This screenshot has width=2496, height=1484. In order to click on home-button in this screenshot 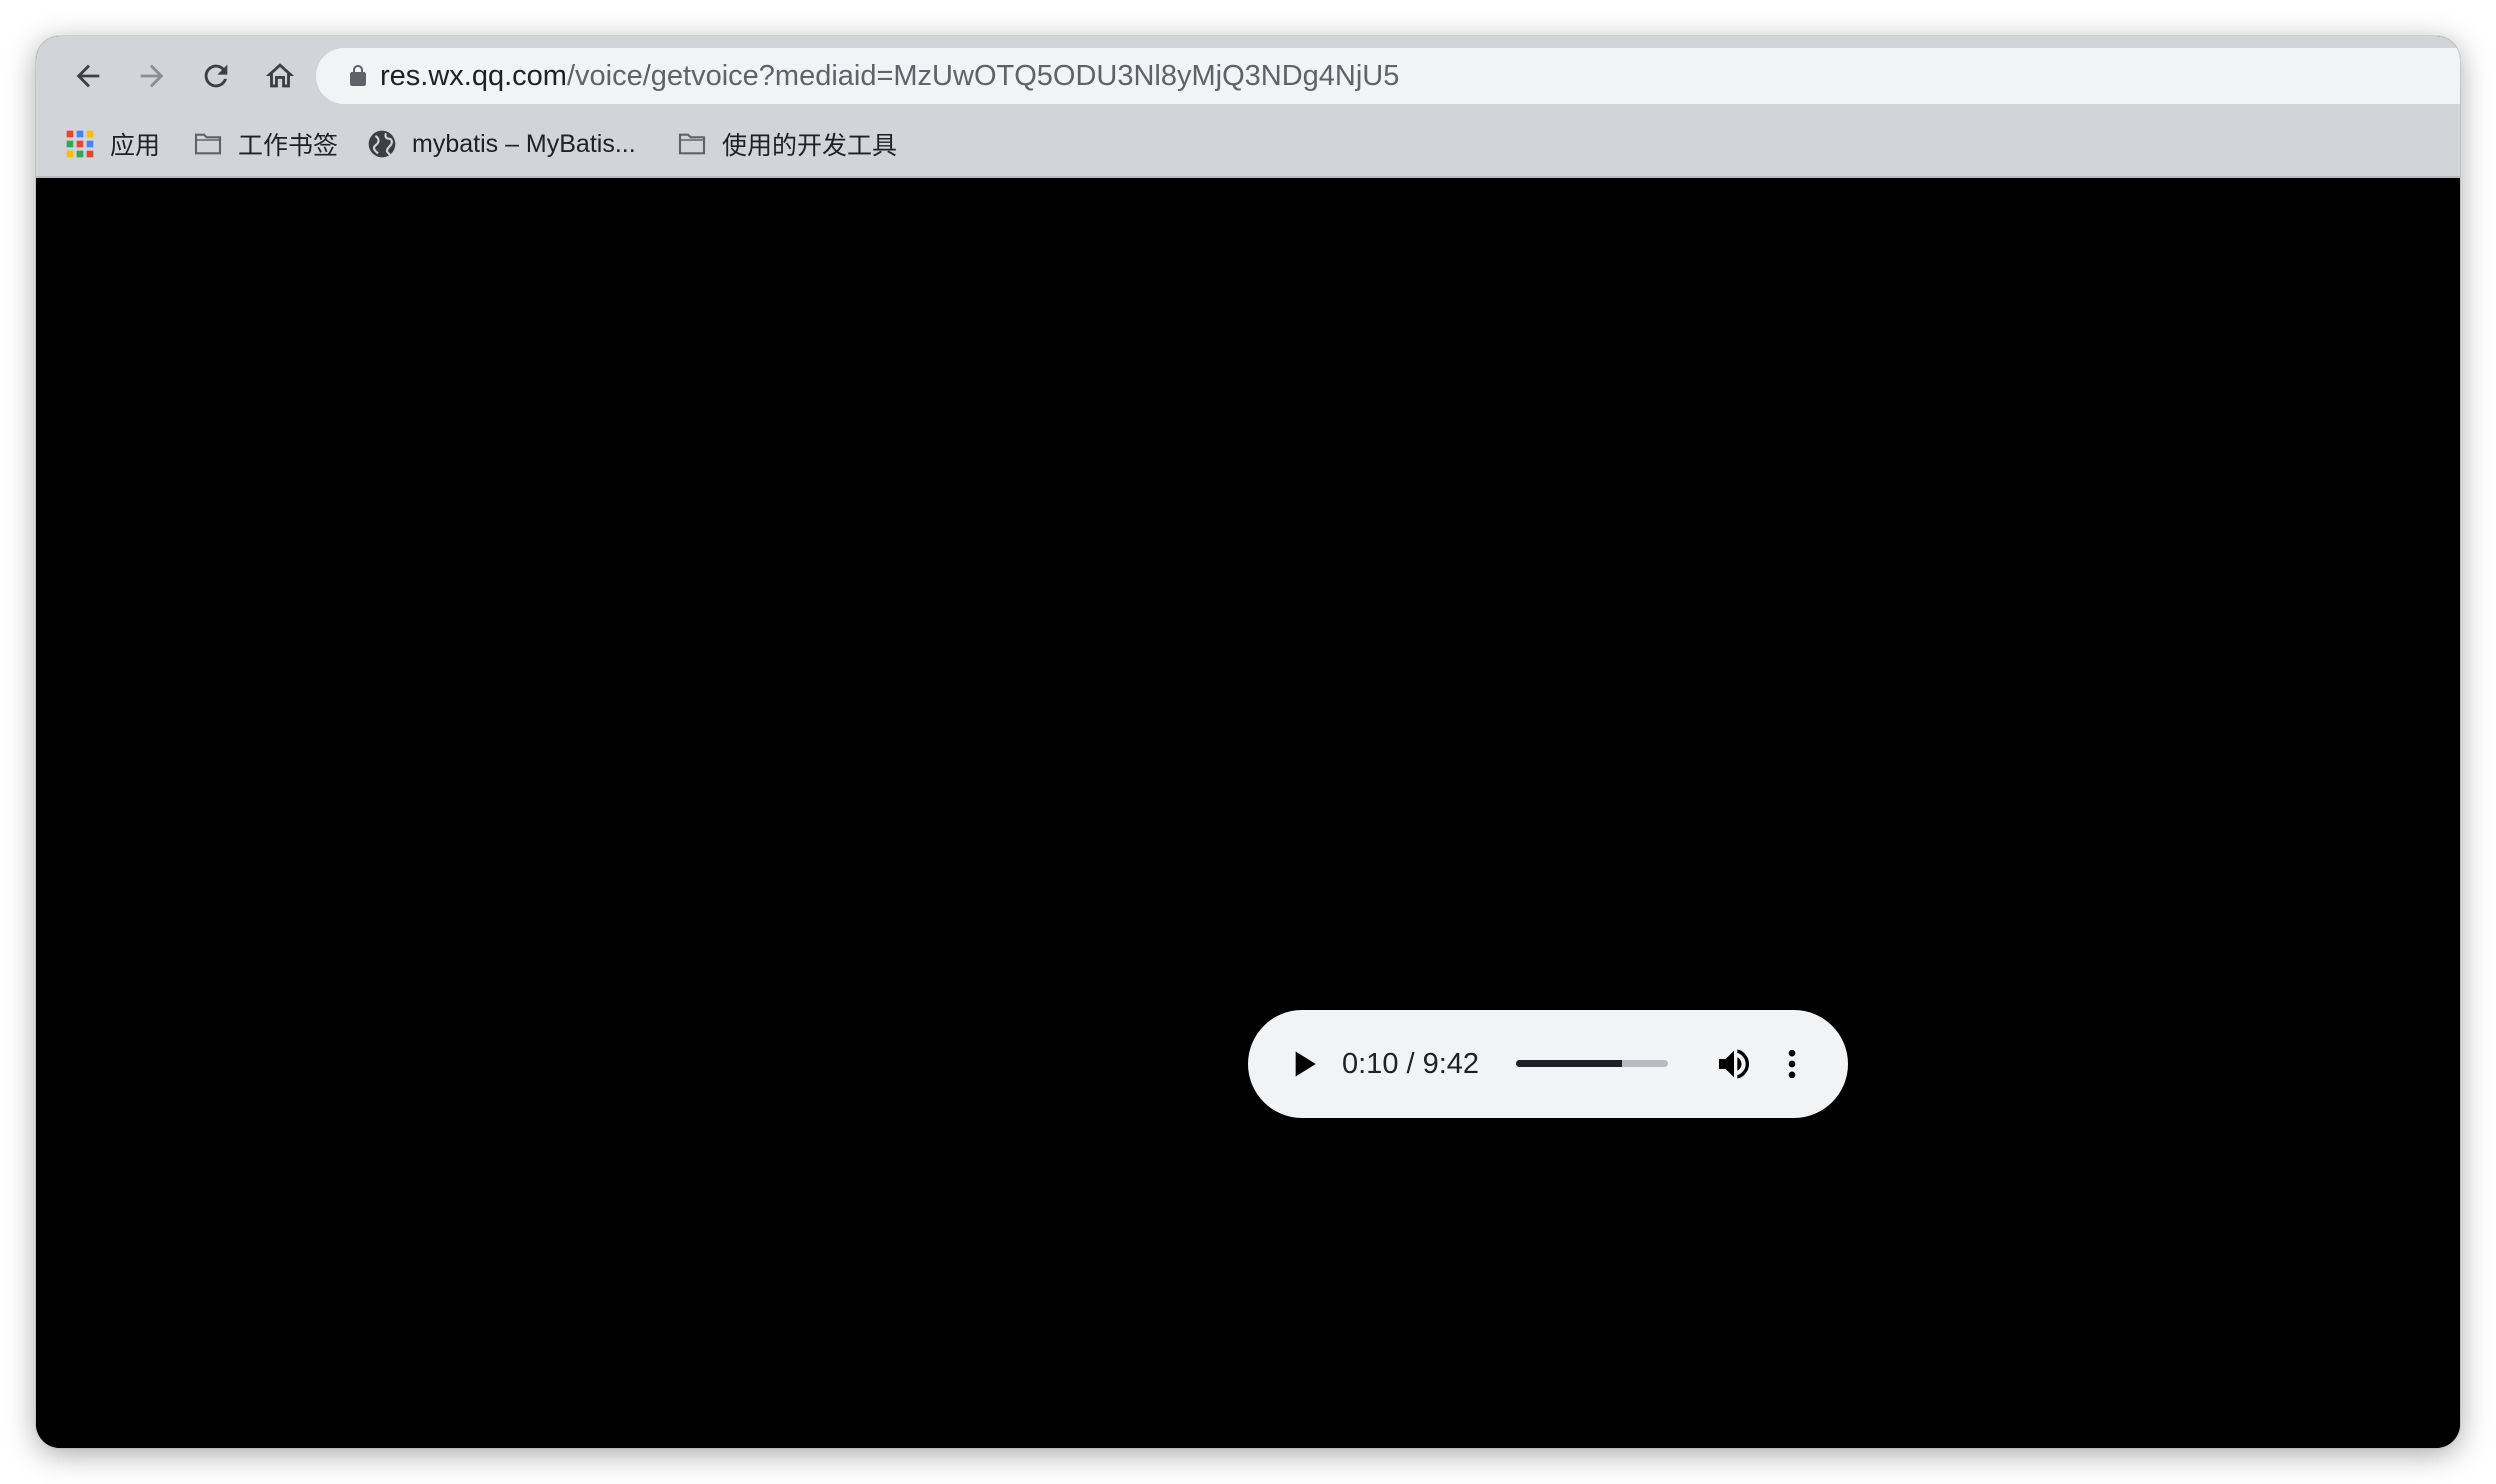, I will do `click(280, 76)`.